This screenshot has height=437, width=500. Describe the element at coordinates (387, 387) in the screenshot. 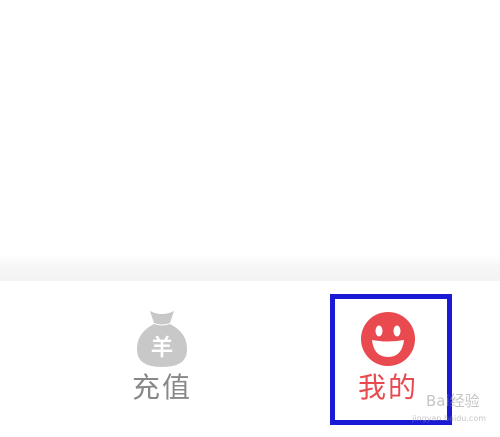

I see `tab-mine-label: 我的` at that location.